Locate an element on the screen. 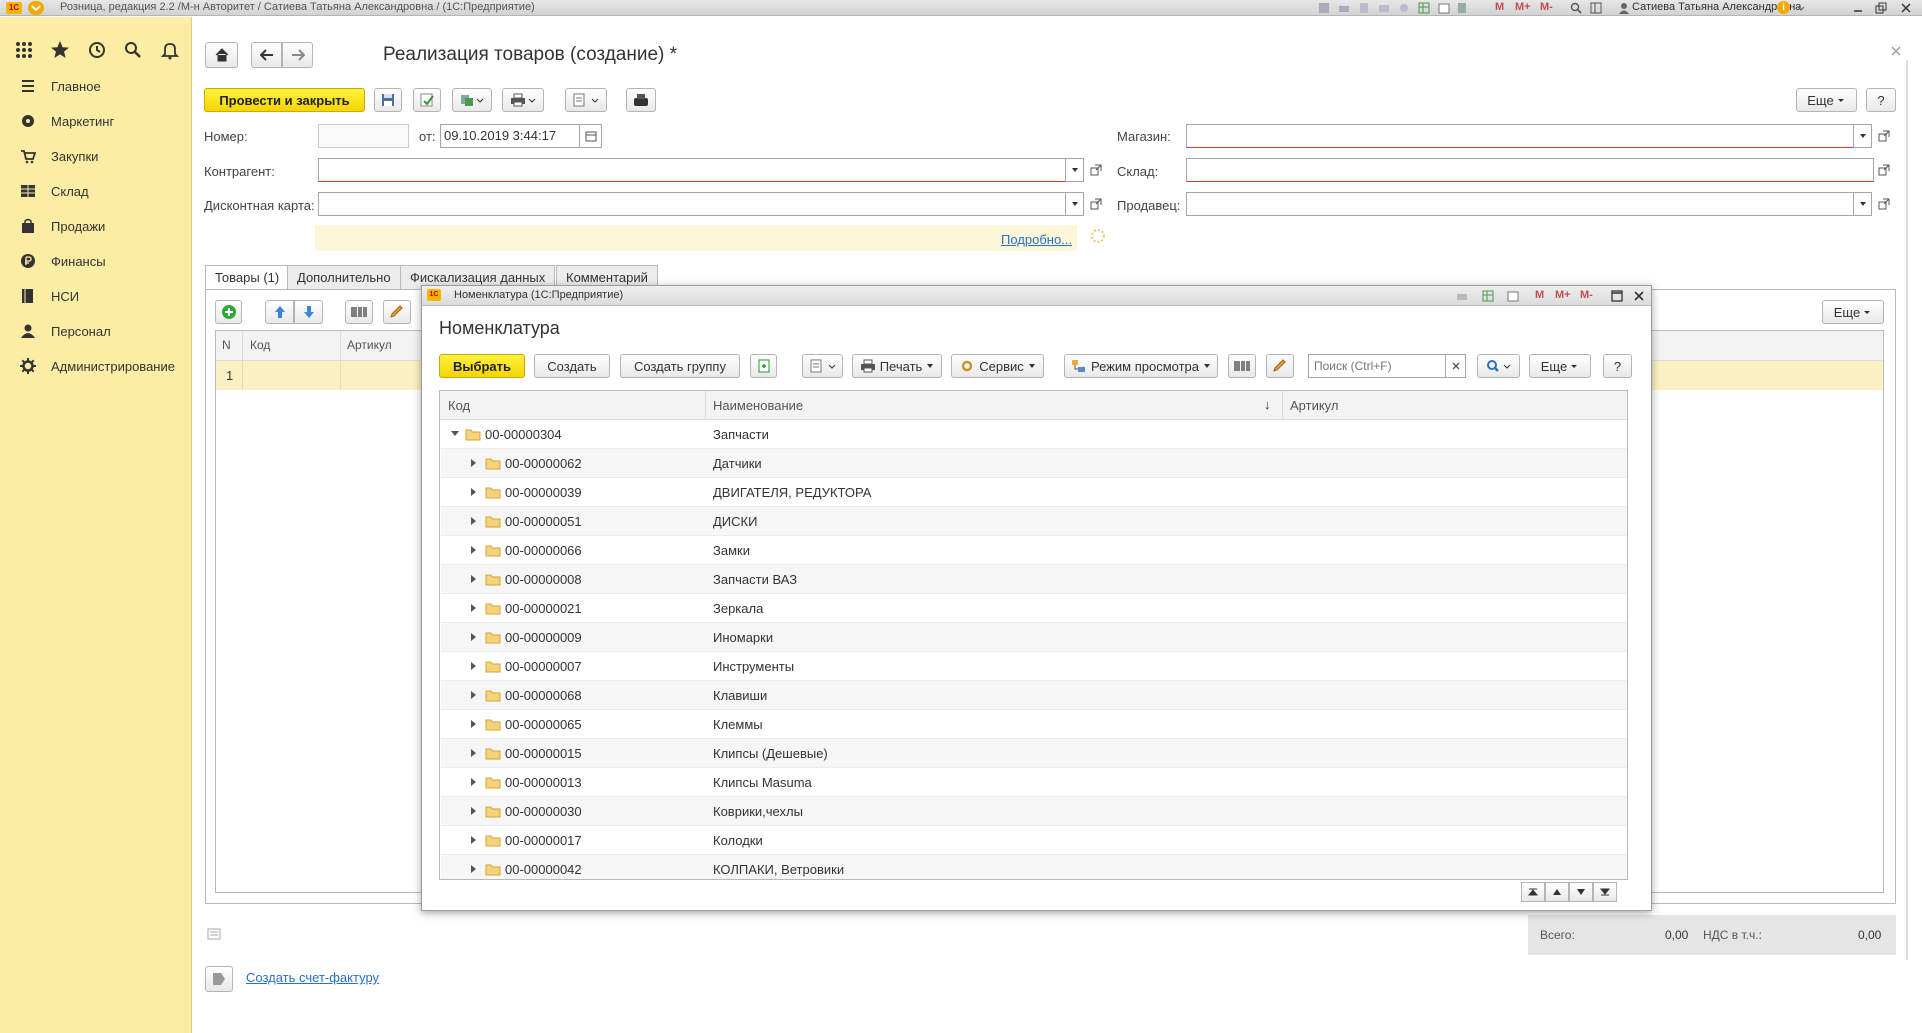  close-window-icon is located at coordinates (1906, 8).